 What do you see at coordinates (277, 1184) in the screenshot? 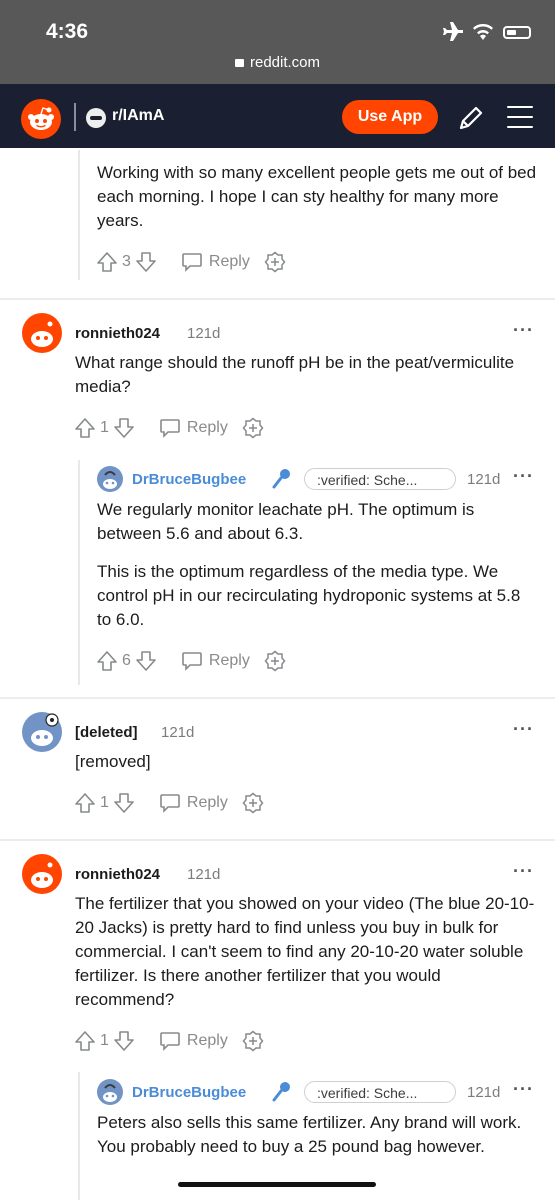
I see `home-indicator` at bounding box center [277, 1184].